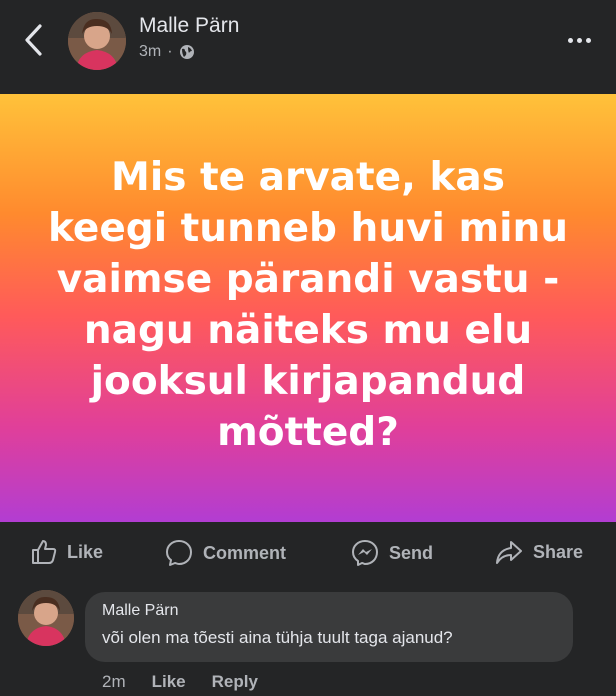 This screenshot has height=696, width=616. I want to click on messenger-icon, so click(365, 553).